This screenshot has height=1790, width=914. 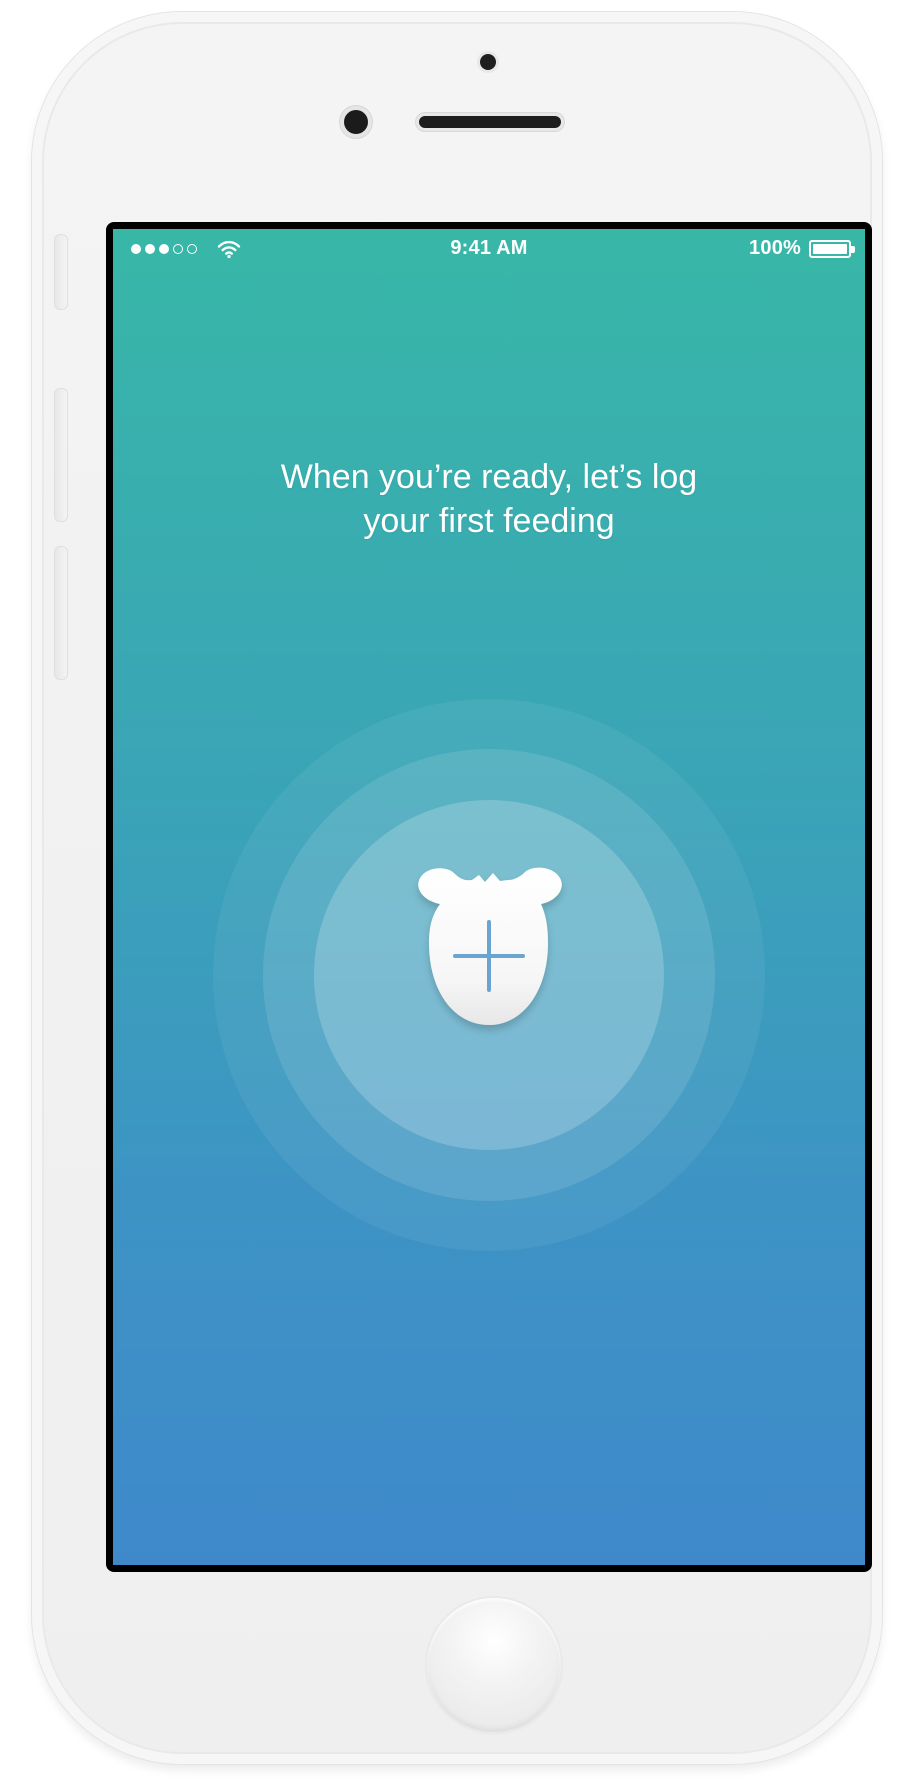 What do you see at coordinates (802, 248) in the screenshot?
I see `battery-status: 100%` at bounding box center [802, 248].